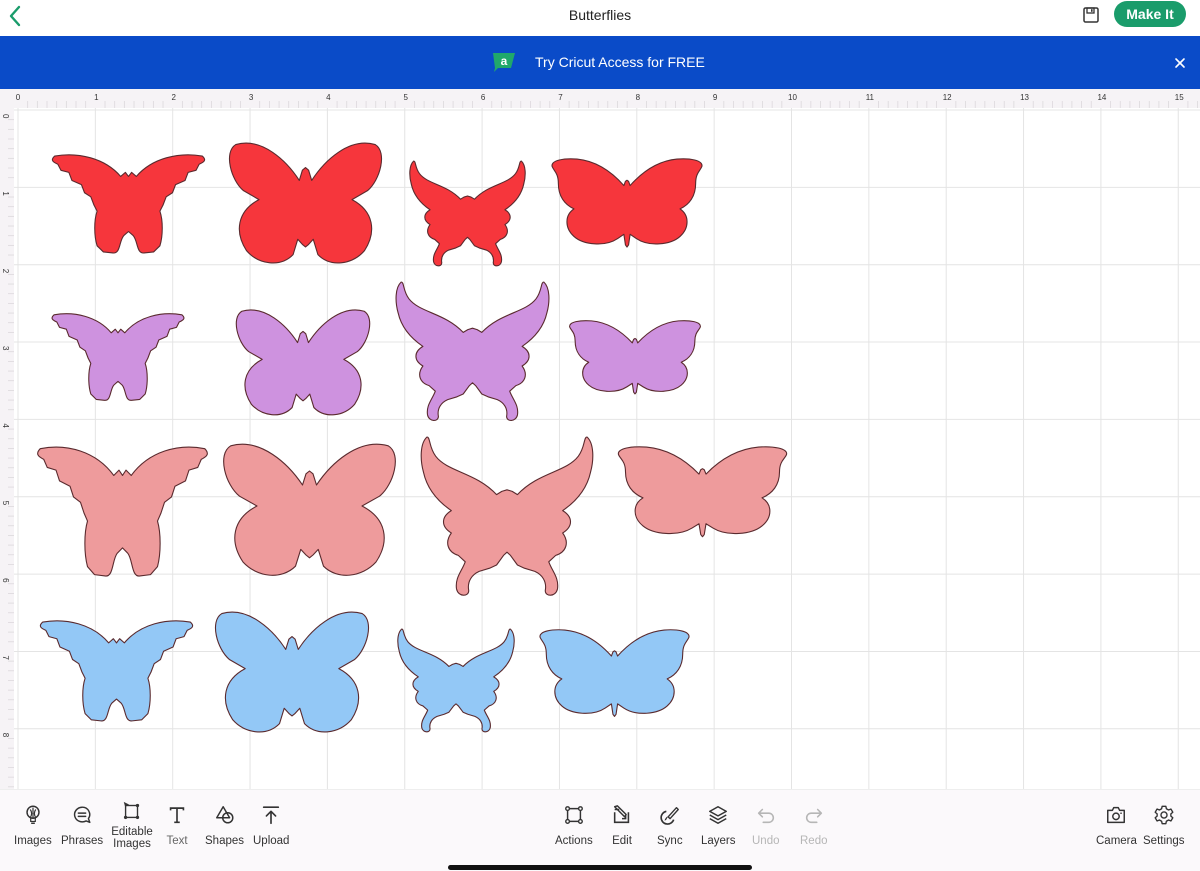 The width and height of the screenshot is (1200, 871). I want to click on ruler-label: 7, so click(560, 97).